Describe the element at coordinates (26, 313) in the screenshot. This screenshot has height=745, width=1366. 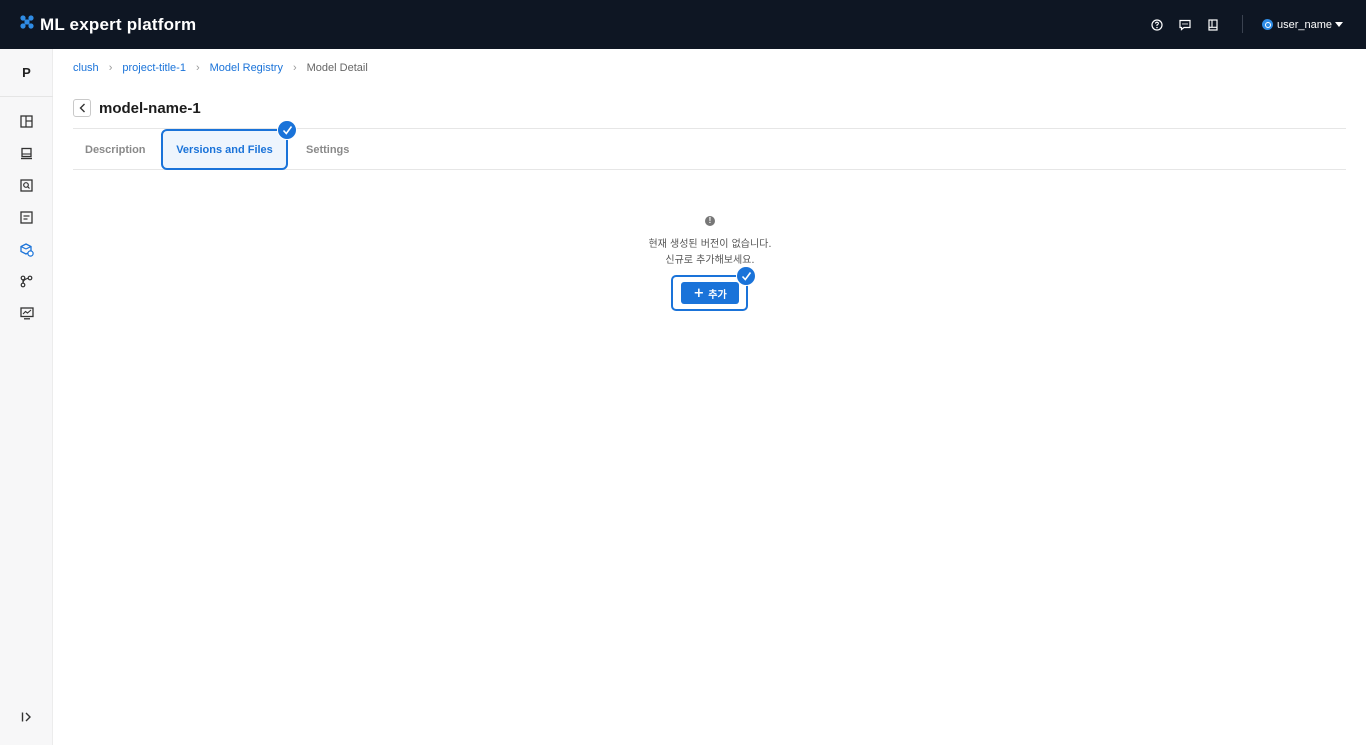
I see `monitor-icon` at that location.